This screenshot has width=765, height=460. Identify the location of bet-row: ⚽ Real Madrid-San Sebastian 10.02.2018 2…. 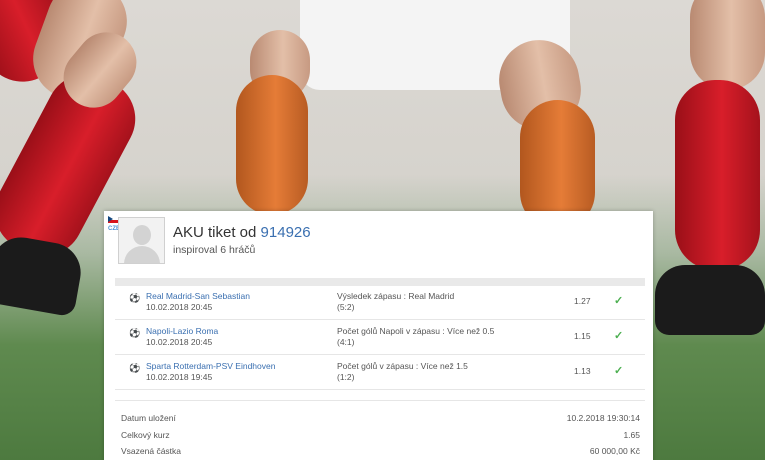
(380, 303).